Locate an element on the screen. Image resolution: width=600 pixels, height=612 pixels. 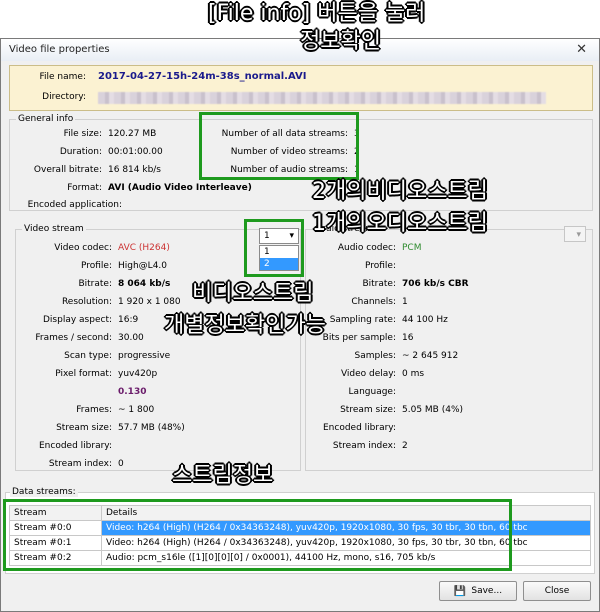
audio-bitrate-value: 706 kb/s CBR is located at coordinates (435, 284).